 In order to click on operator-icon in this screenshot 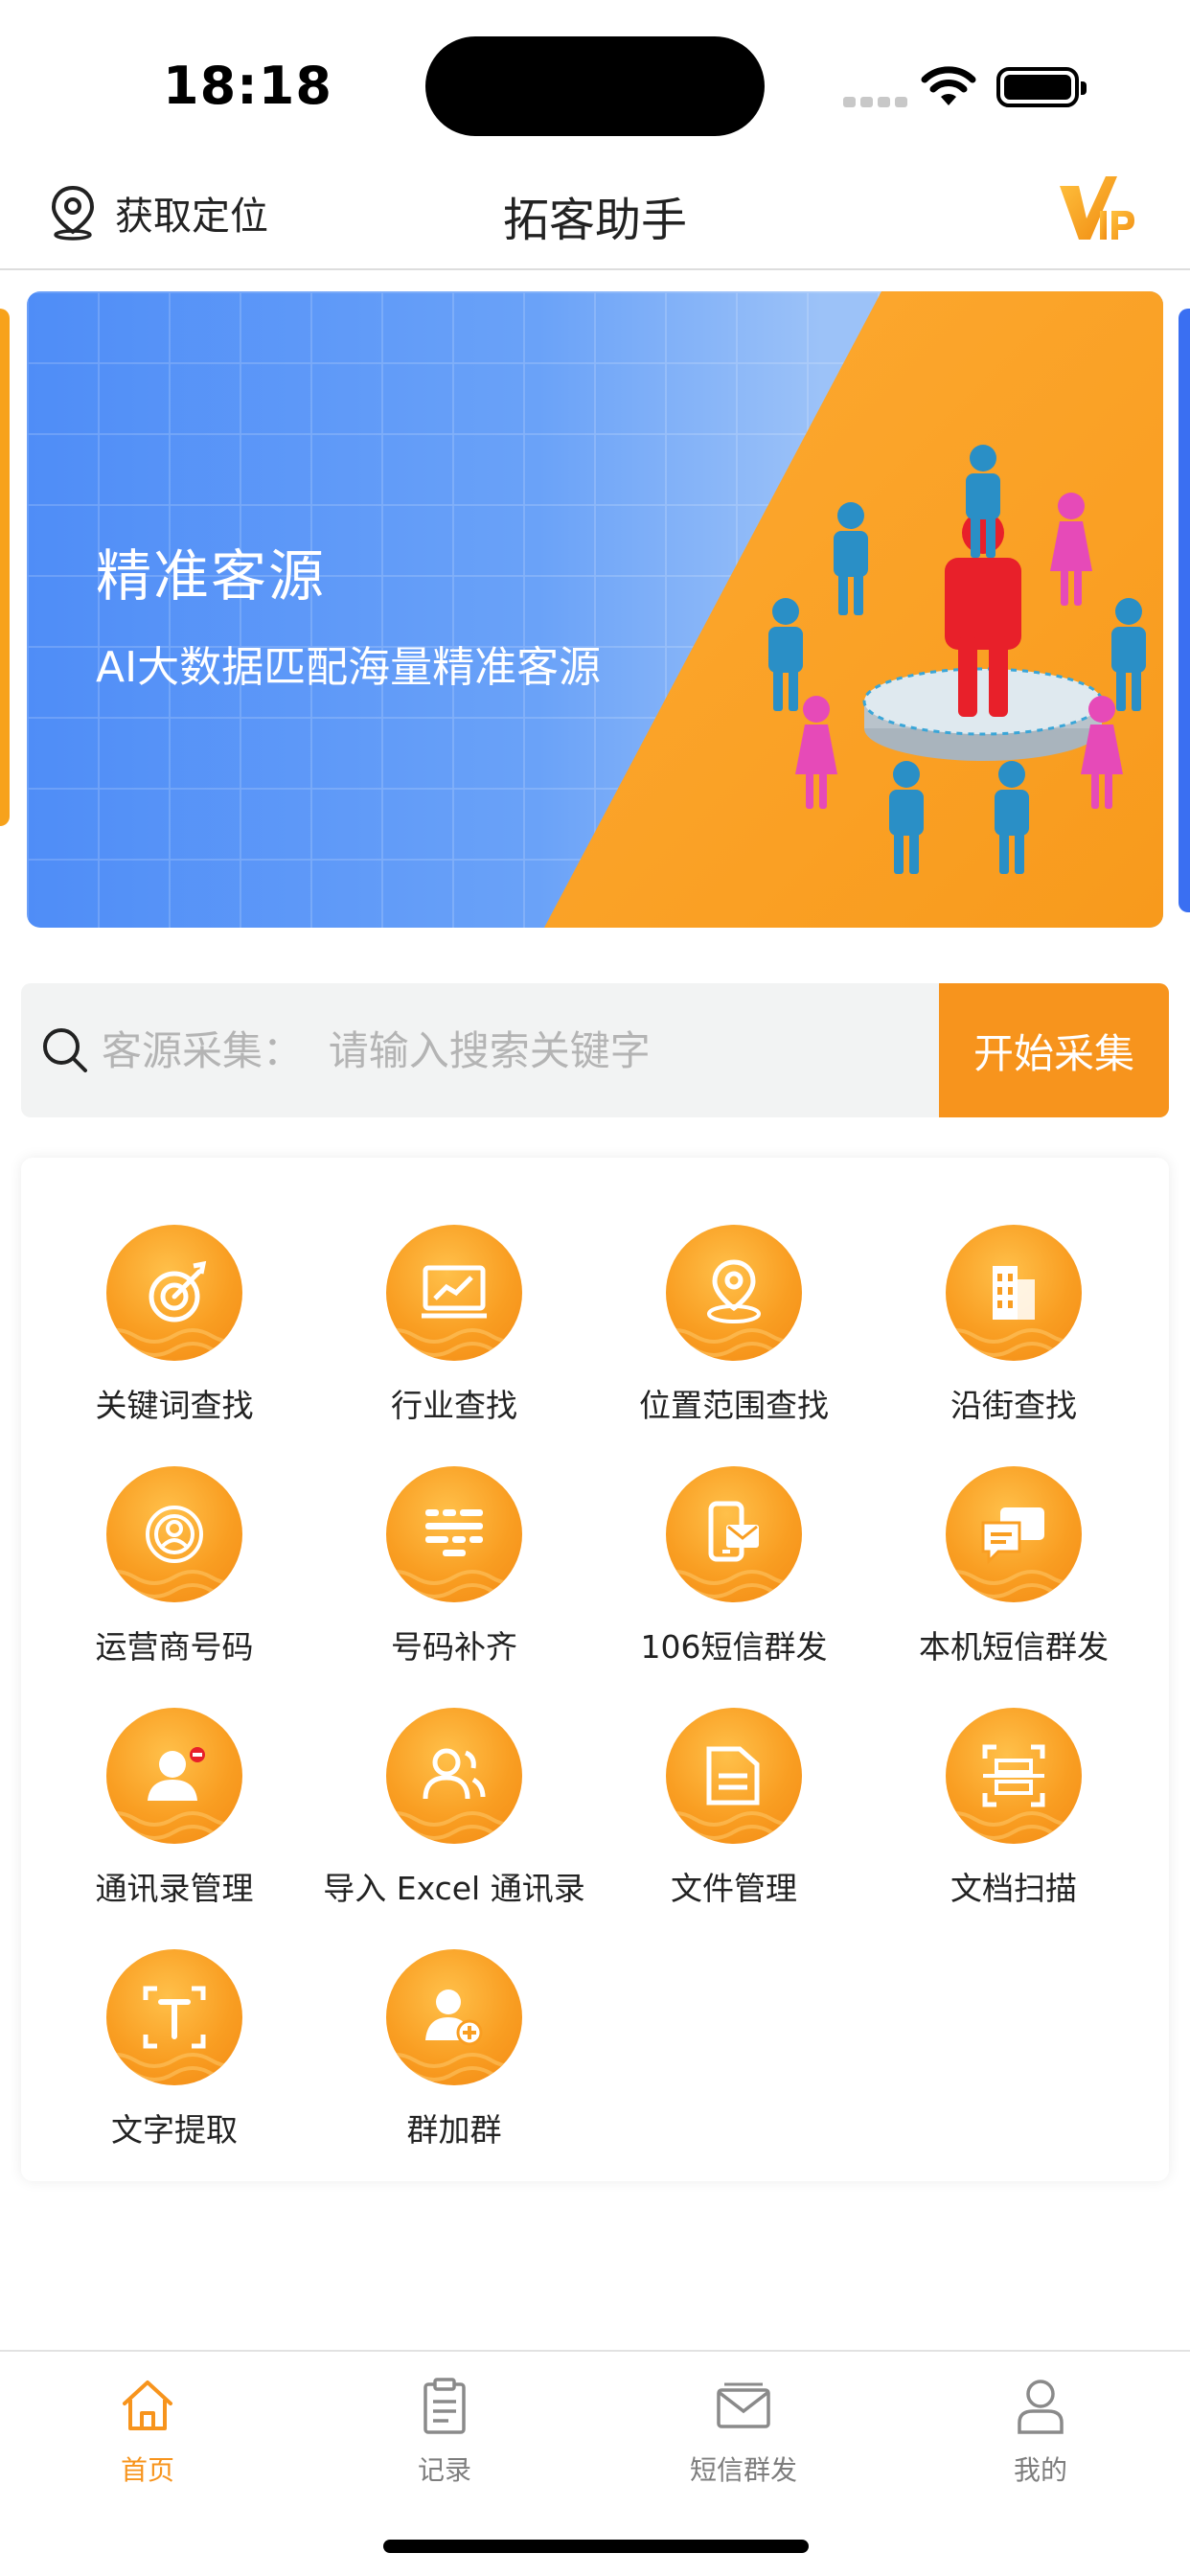, I will do `click(175, 1534)`.